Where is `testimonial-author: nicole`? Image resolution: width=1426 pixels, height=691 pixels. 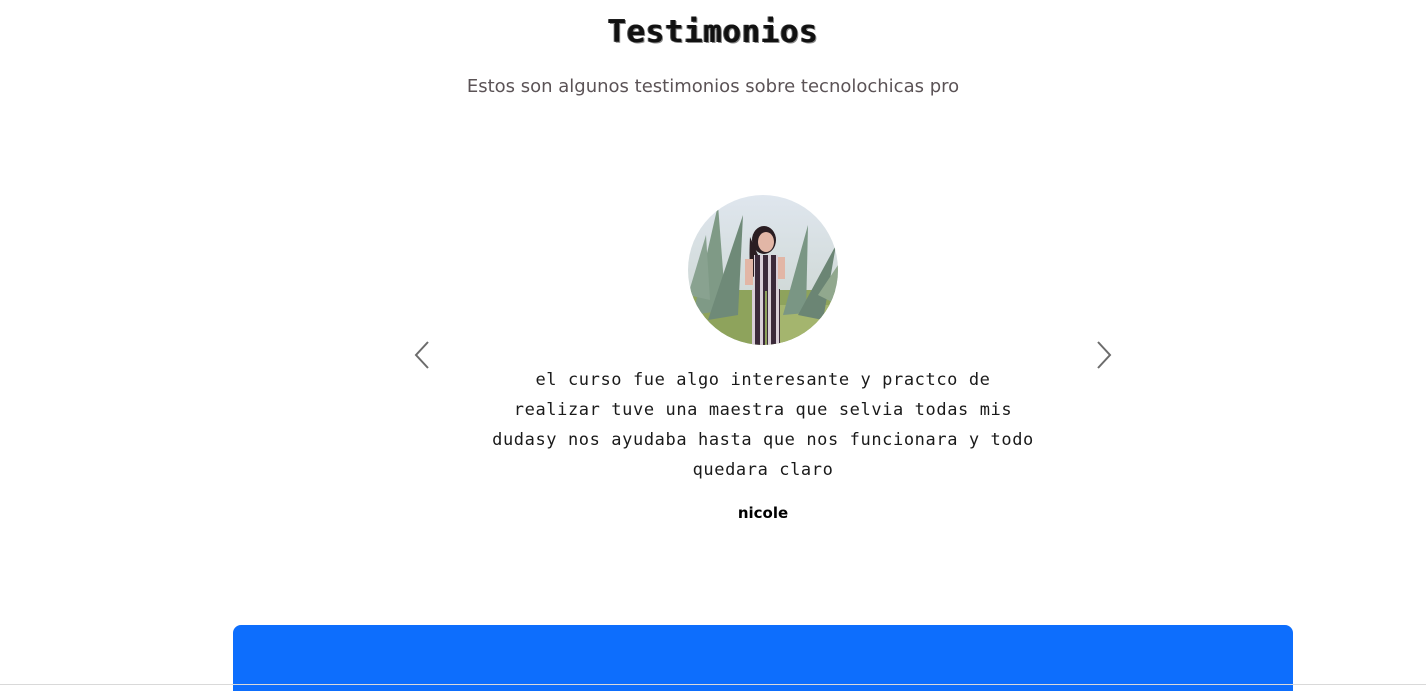 testimonial-author: nicole is located at coordinates (763, 513).